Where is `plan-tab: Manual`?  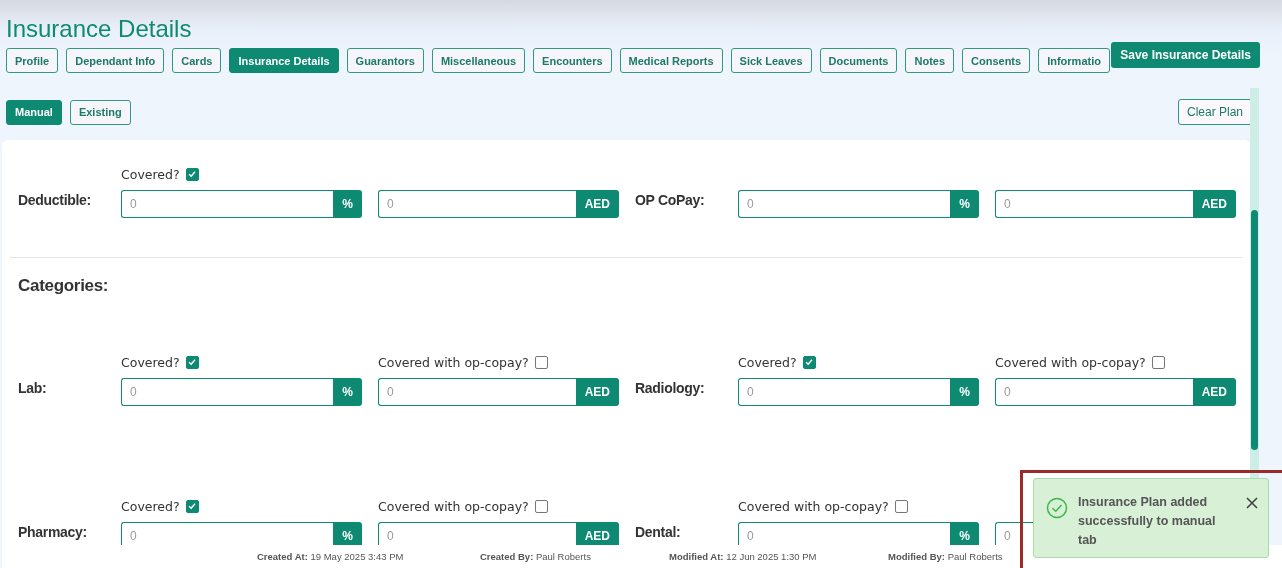
plan-tab: Manual is located at coordinates (34, 112).